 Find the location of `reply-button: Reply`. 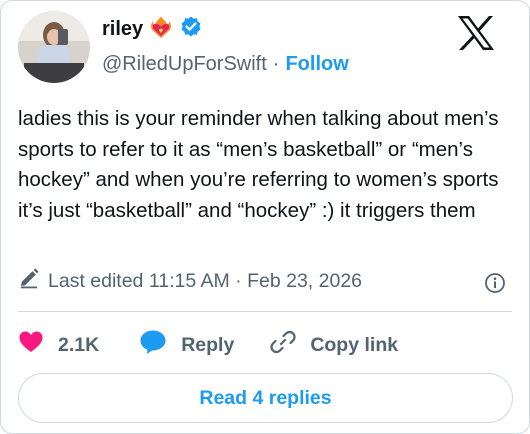

reply-button: Reply is located at coordinates (186, 345).